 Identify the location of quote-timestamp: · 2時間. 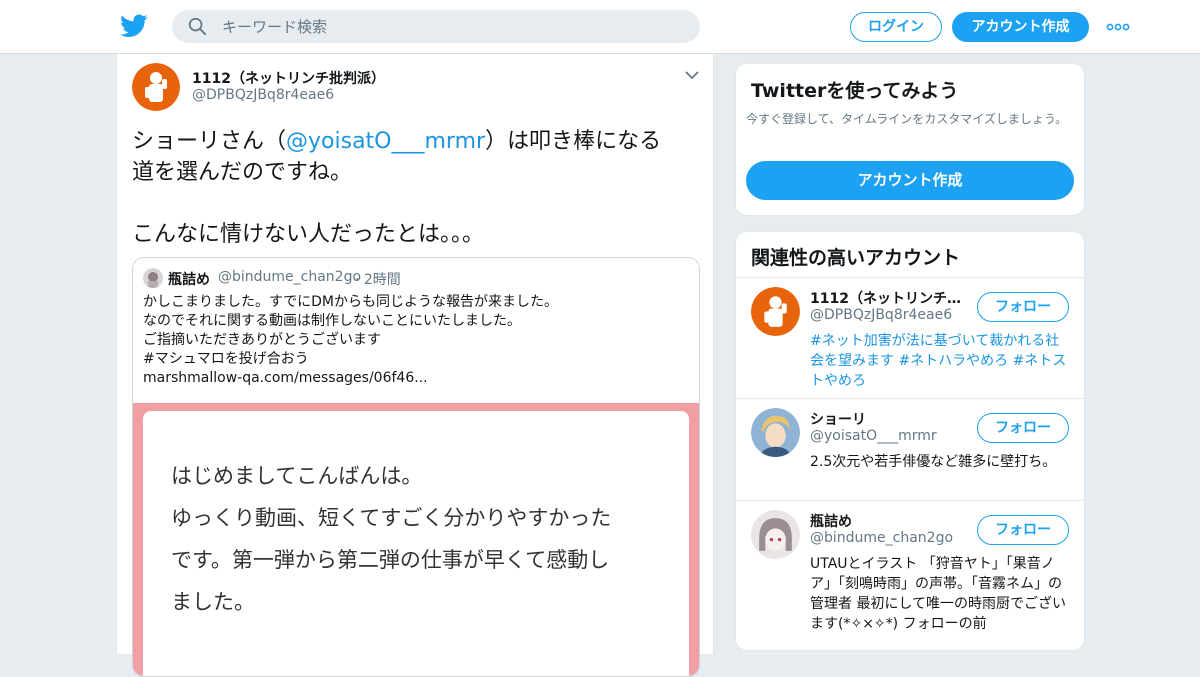
(378, 280).